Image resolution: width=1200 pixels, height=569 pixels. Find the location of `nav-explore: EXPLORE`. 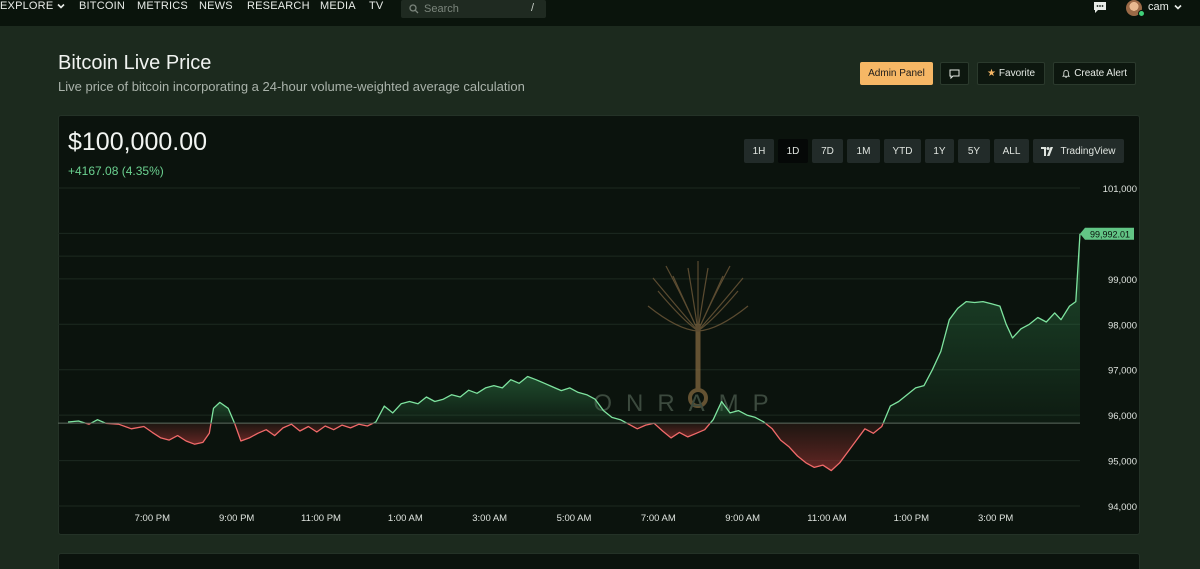

nav-explore: EXPLORE is located at coordinates (32, 6).